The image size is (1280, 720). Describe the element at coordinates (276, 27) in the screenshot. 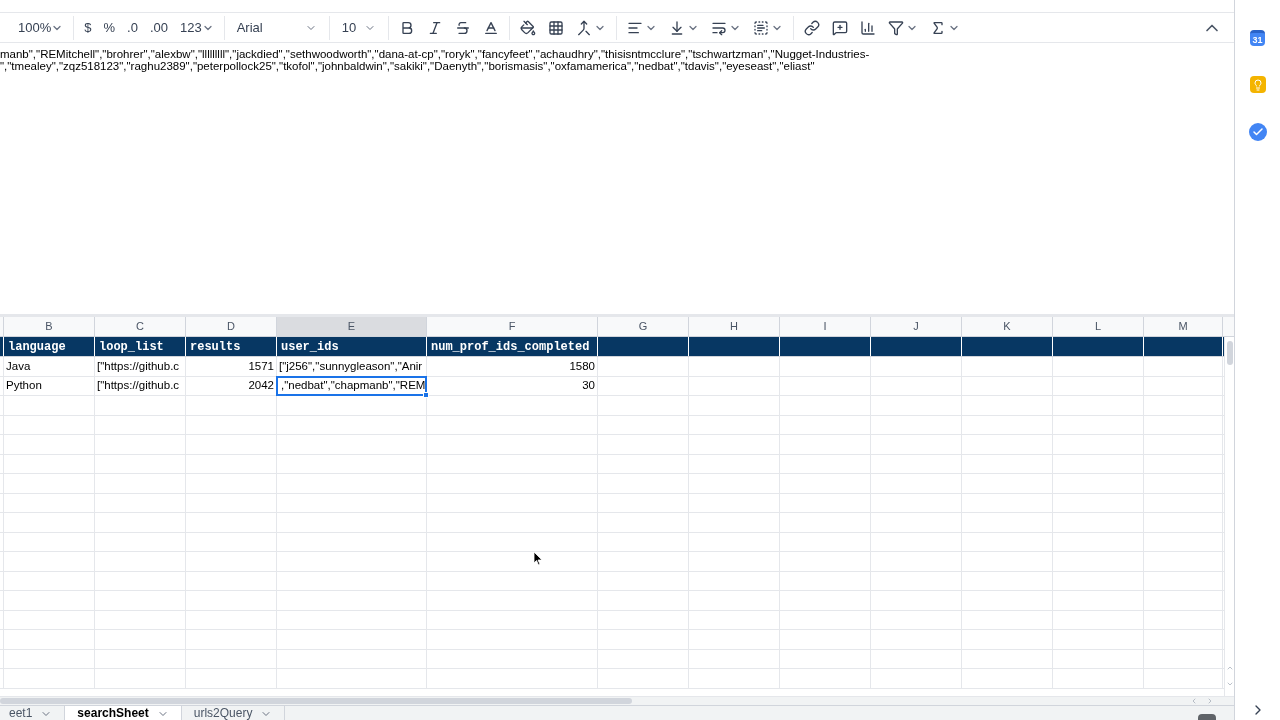

I see `font-select: Arial` at that location.